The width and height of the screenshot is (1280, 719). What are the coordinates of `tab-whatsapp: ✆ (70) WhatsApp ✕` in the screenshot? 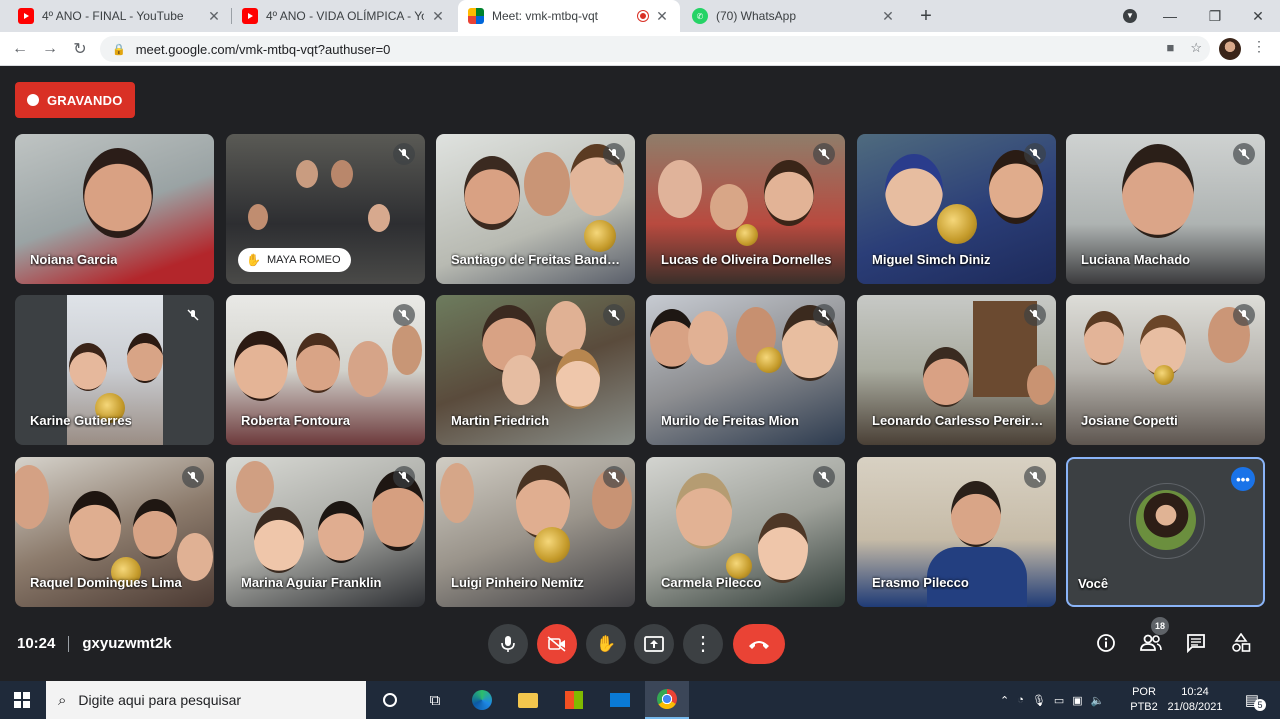 It's located at (794, 16).